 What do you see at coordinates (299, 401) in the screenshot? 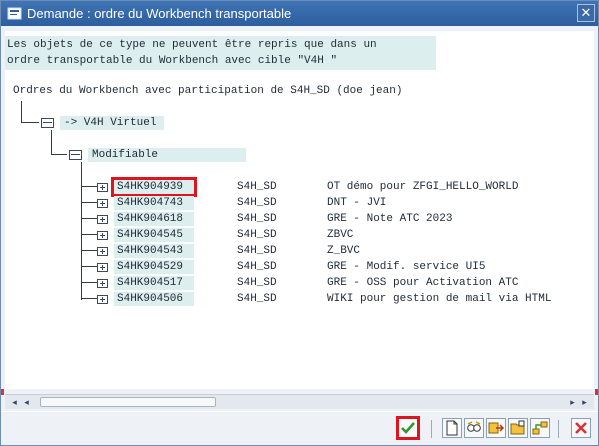
I see `horizontal-scrollbar: ◂ ◂ ▸ ▸` at bounding box center [299, 401].